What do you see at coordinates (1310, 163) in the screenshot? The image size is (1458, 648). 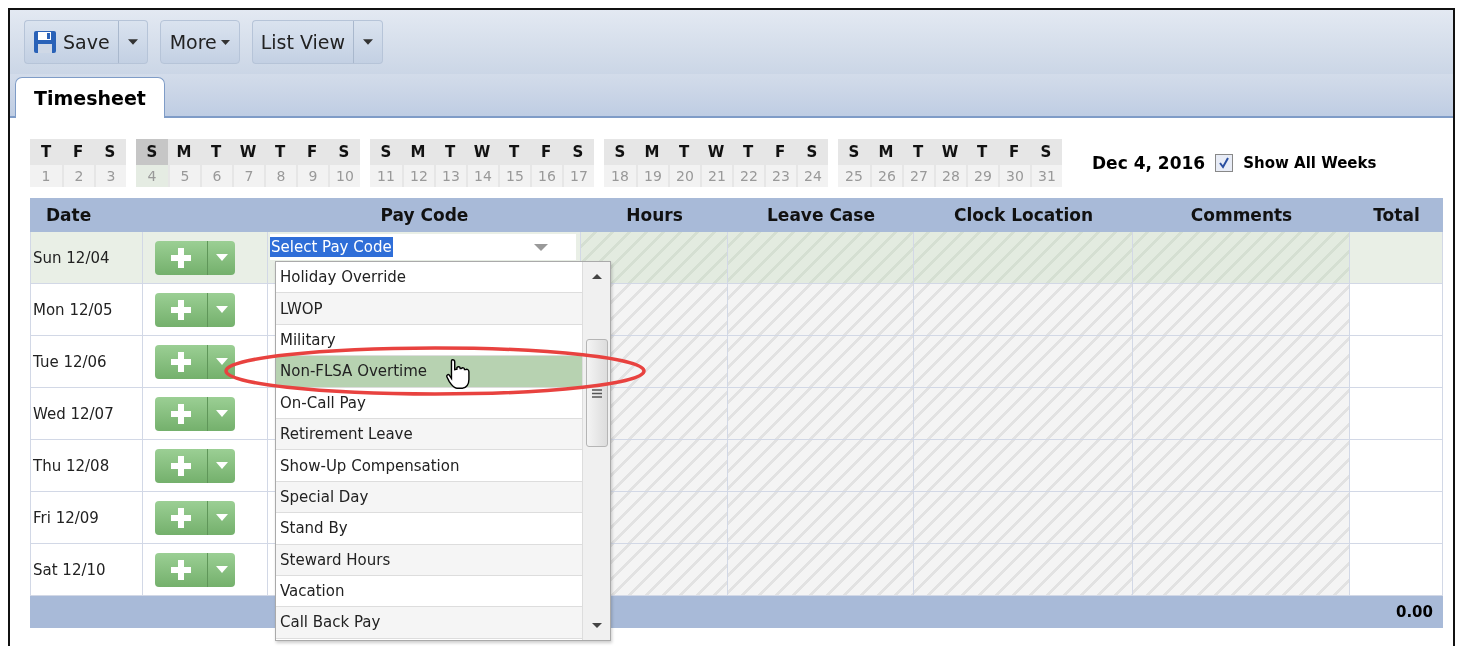 I see `checkbox-label: Show All Weeks` at bounding box center [1310, 163].